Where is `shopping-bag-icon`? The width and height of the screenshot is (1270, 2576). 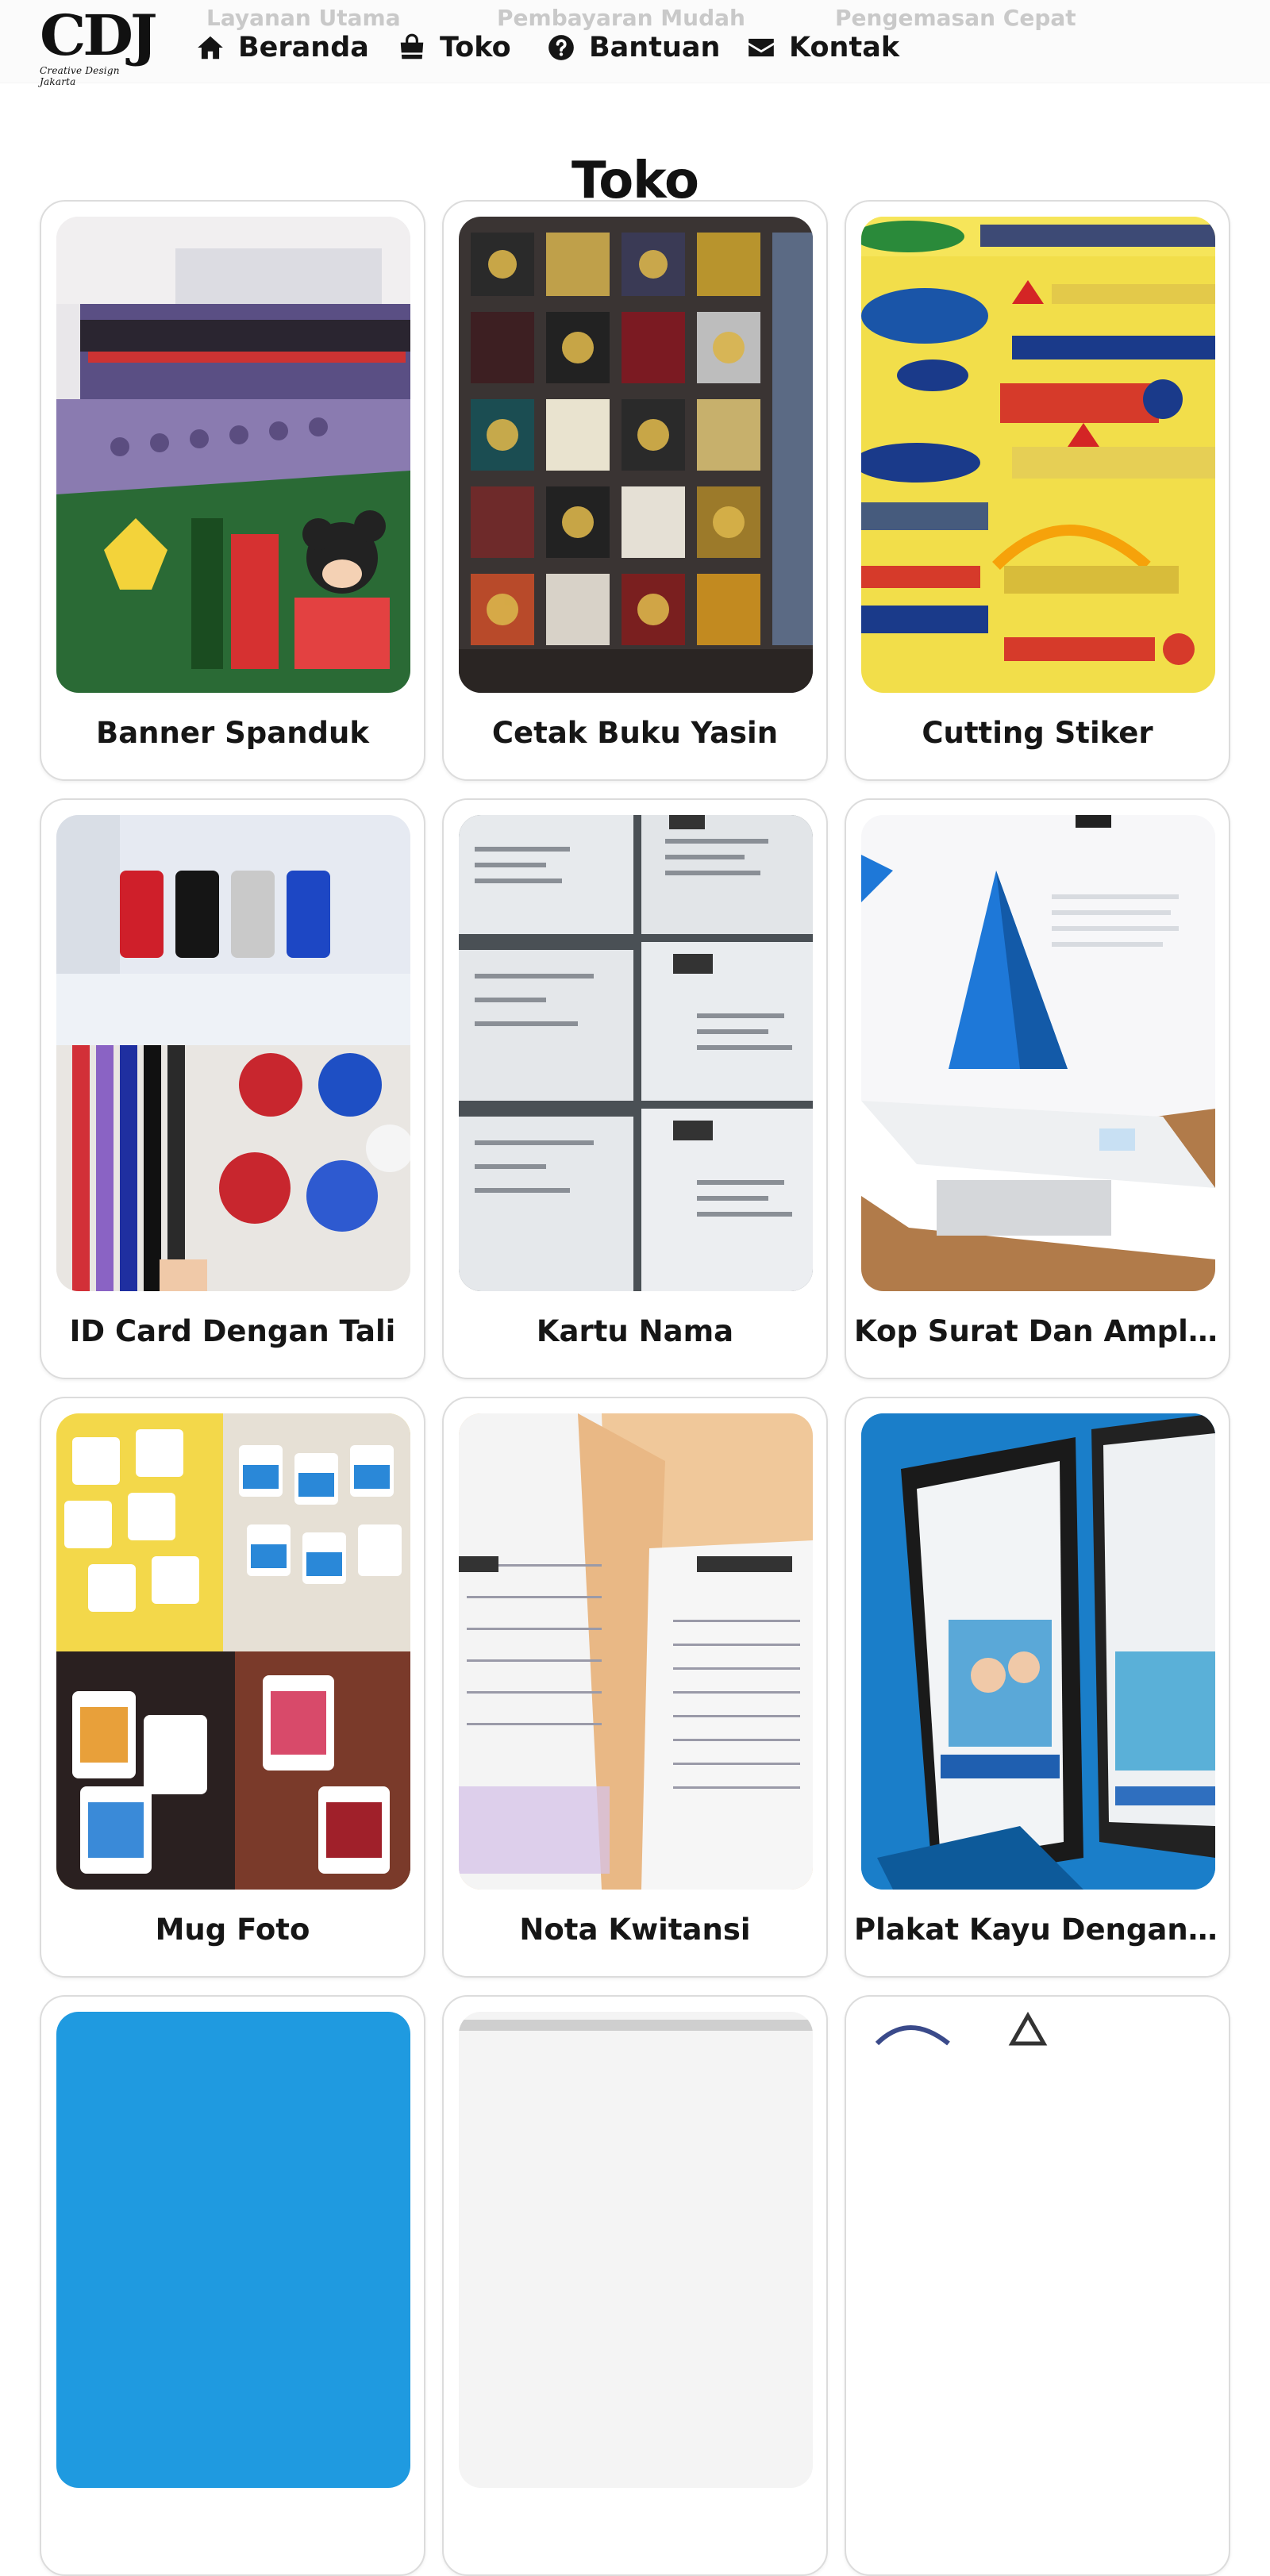
shopping-bag-icon is located at coordinates (412, 46).